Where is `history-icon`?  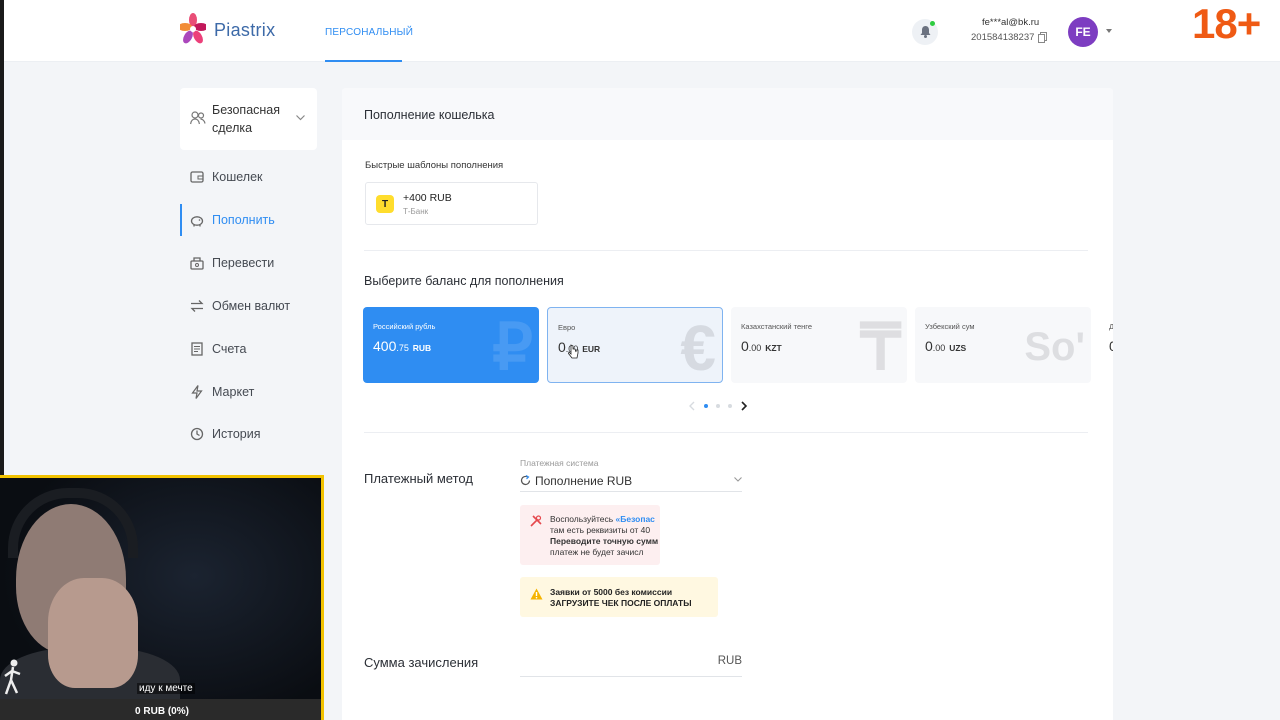
history-icon is located at coordinates (197, 434).